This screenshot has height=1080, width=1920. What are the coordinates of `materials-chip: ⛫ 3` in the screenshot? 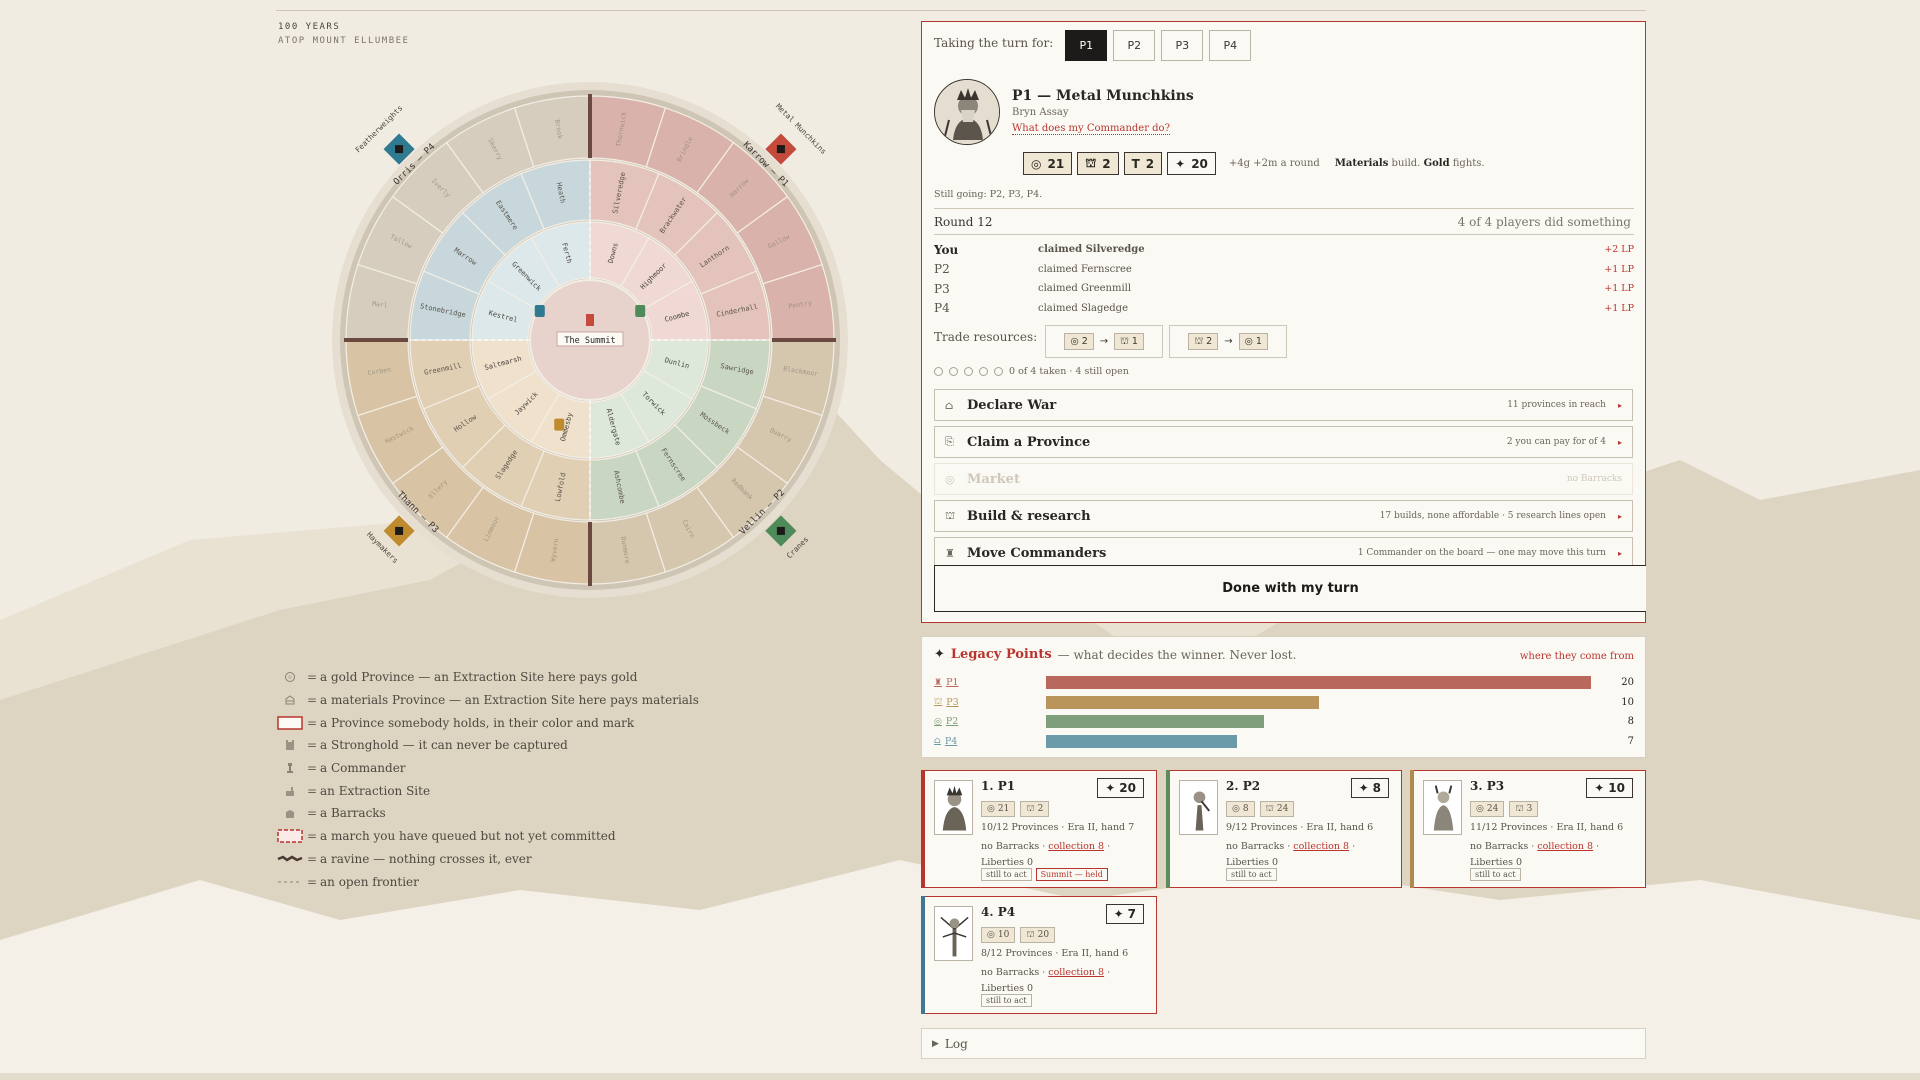 It's located at (1524, 809).